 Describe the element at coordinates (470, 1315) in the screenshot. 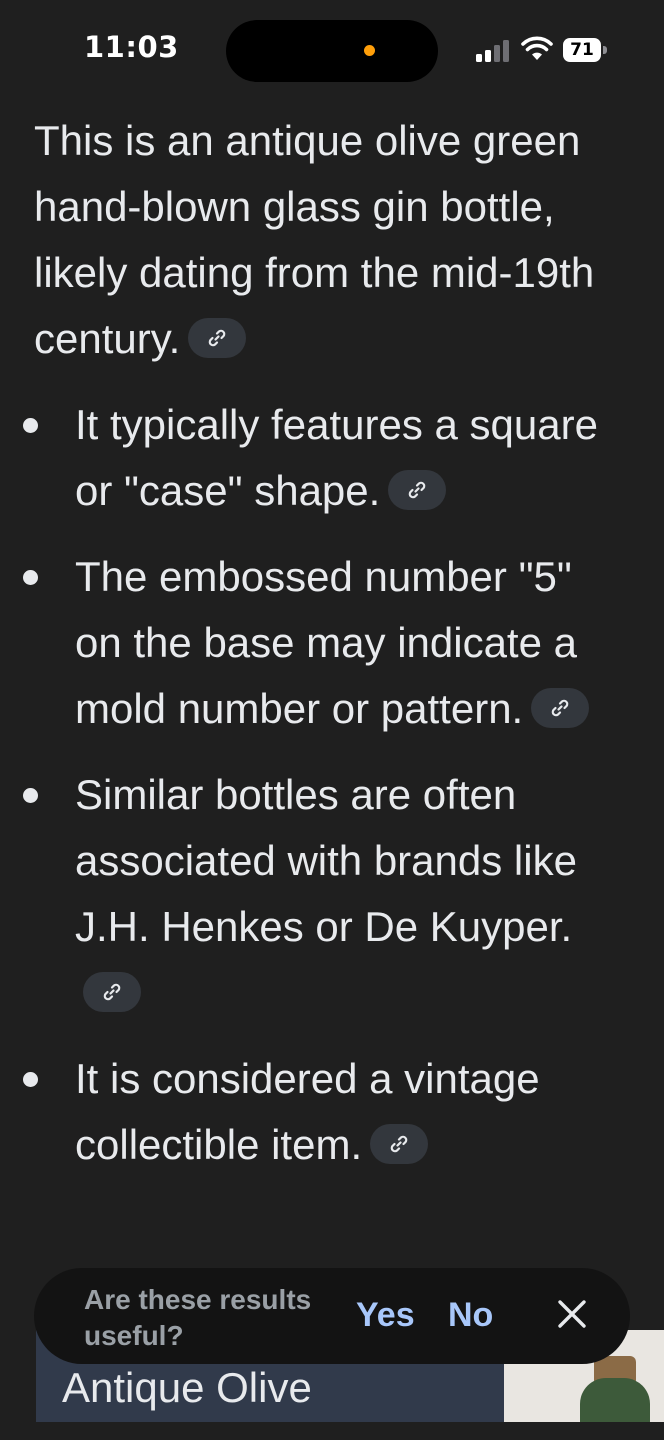

I see `feedback-no-button: No` at that location.